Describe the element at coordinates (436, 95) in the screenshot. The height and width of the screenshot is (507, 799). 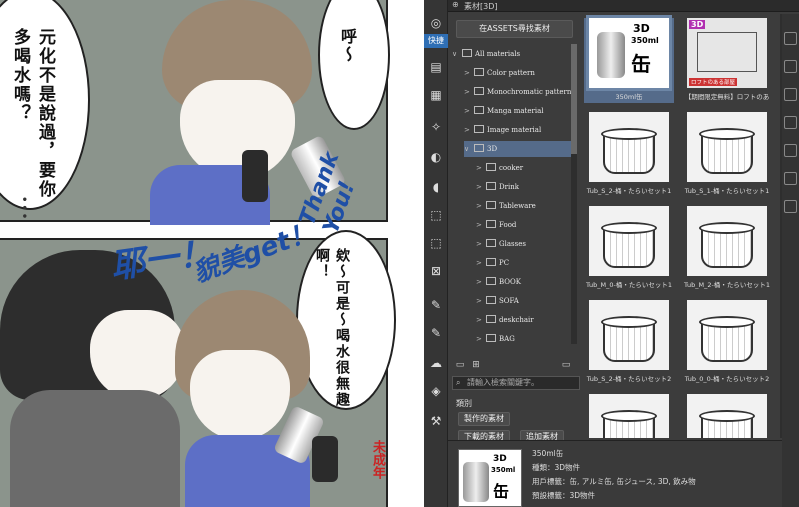
I see `navigator-icon: ▦` at that location.